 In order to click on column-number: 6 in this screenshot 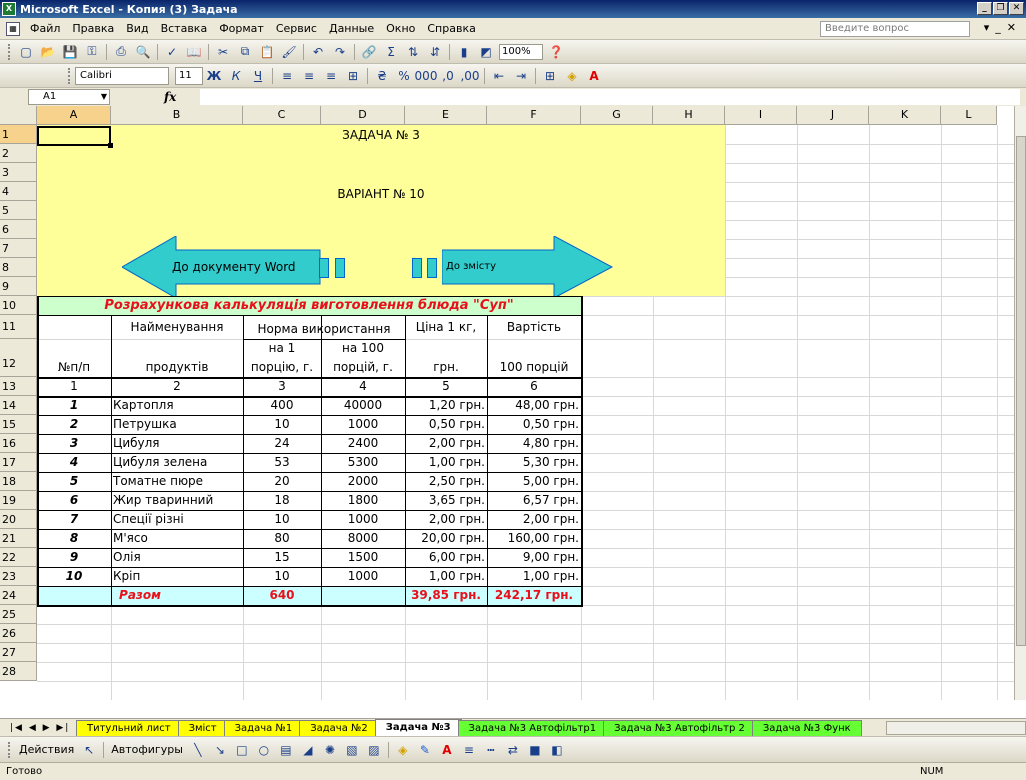, I will do `click(534, 386)`.